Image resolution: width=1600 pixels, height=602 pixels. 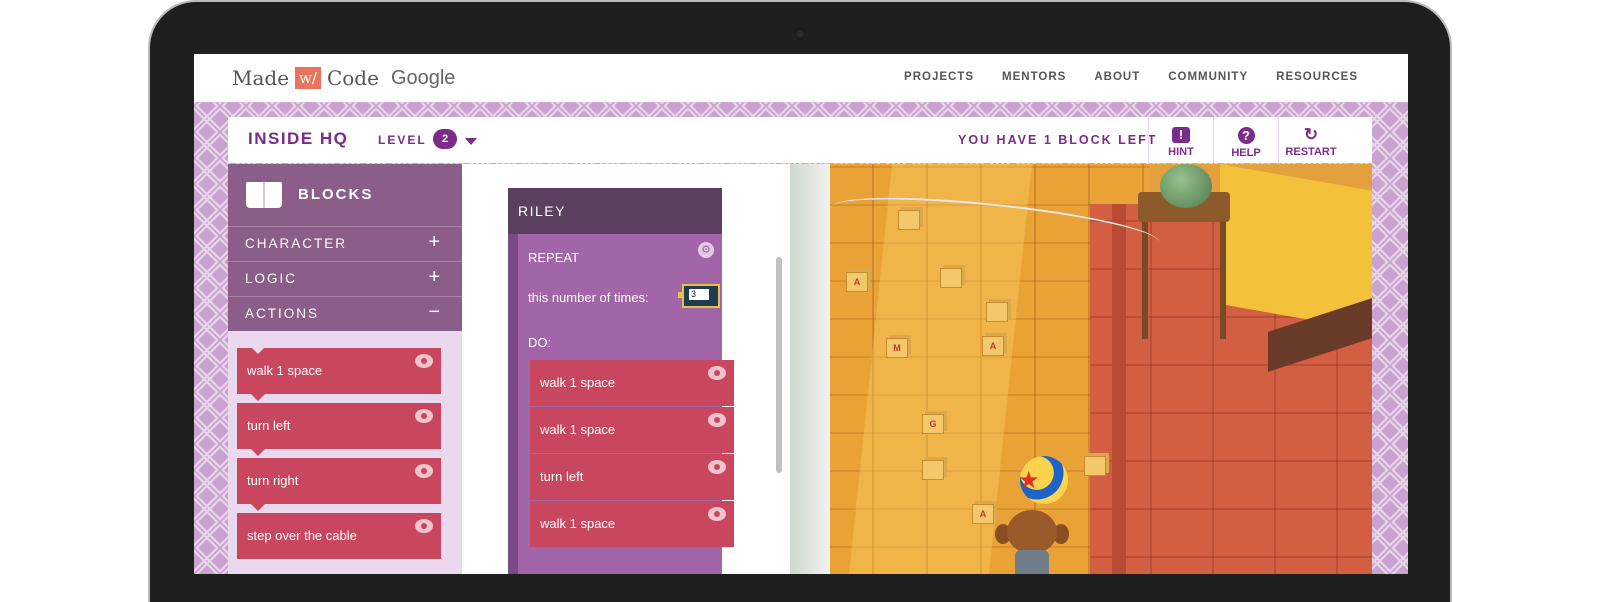 What do you see at coordinates (1032, 532) in the screenshot?
I see `riley-head` at bounding box center [1032, 532].